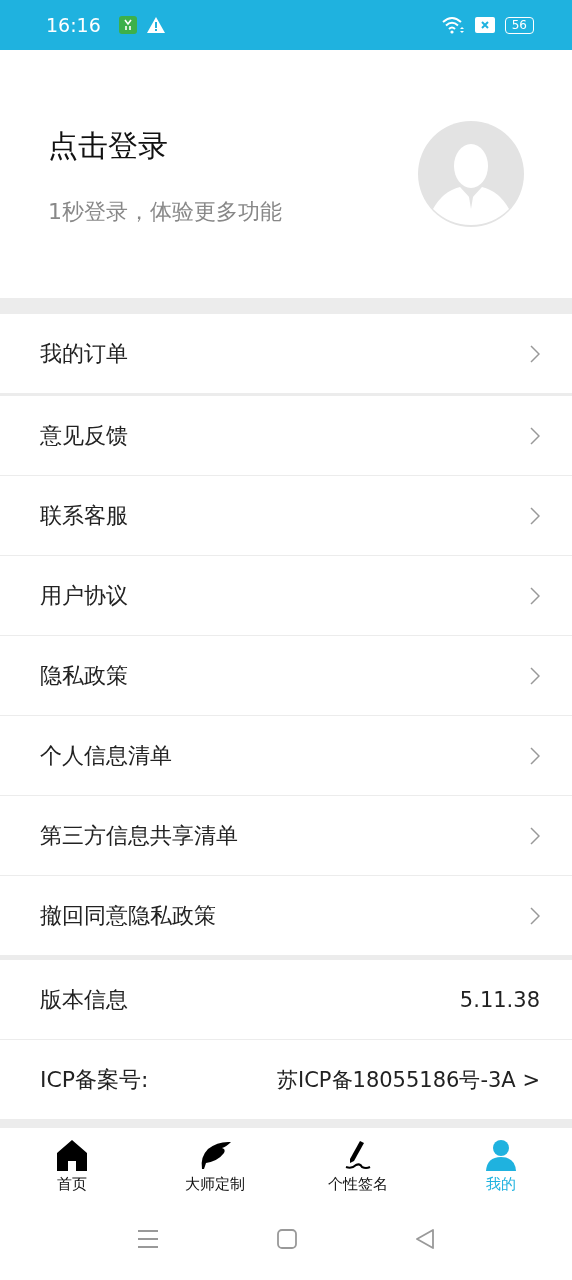  What do you see at coordinates (84, 999) in the screenshot?
I see `info-label: 版本信息` at bounding box center [84, 999].